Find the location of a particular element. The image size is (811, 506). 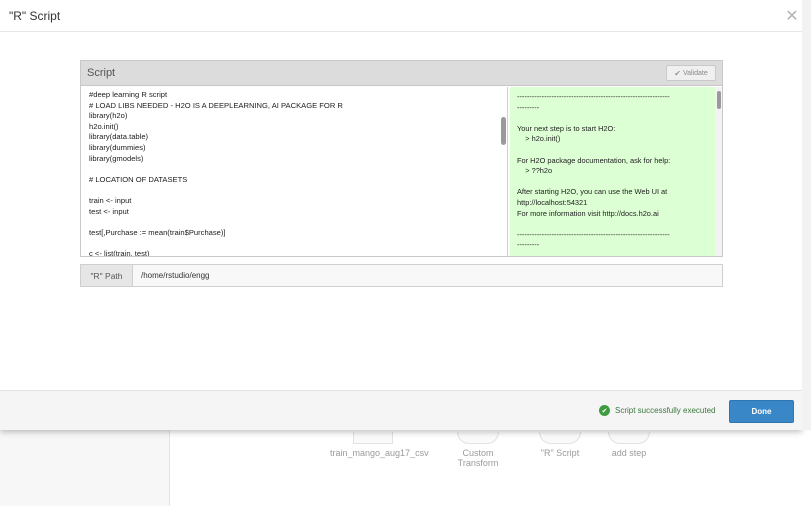

background-sidebar is located at coordinates (85, 468).